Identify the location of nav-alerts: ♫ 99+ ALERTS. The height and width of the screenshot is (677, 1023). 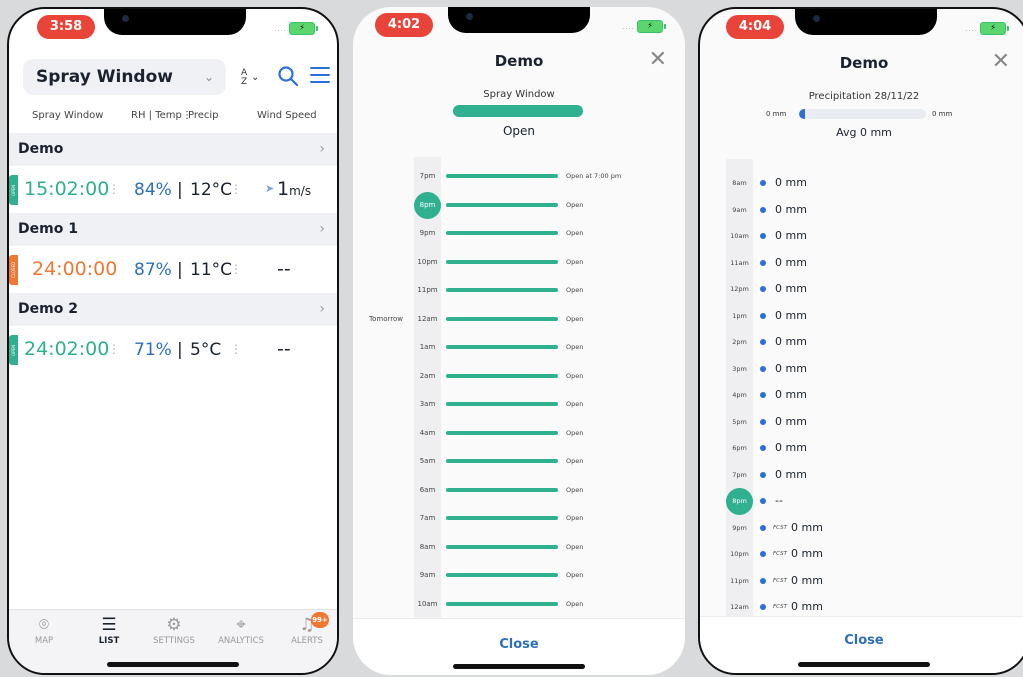
(307, 629).